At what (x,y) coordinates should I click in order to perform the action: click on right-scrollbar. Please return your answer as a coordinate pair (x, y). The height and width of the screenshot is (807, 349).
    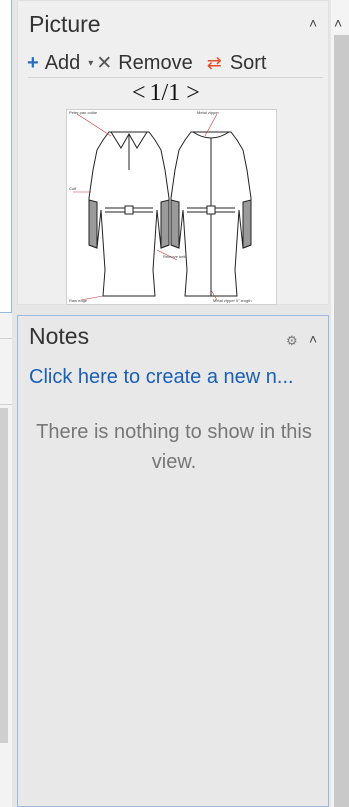
    Looking at the image, I should click on (341, 421).